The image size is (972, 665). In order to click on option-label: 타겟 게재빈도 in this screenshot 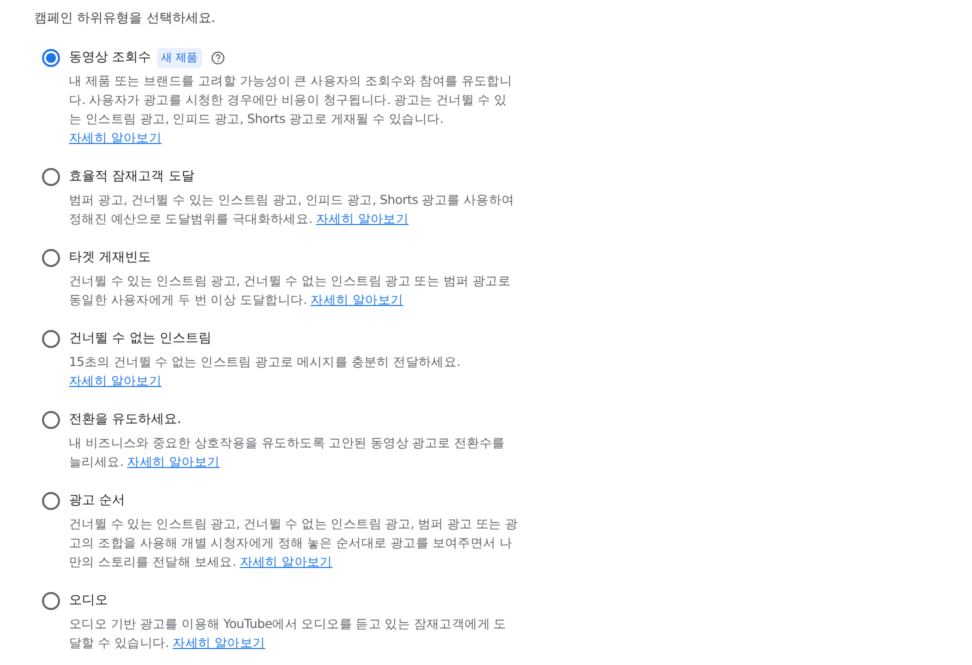, I will do `click(110, 258)`.